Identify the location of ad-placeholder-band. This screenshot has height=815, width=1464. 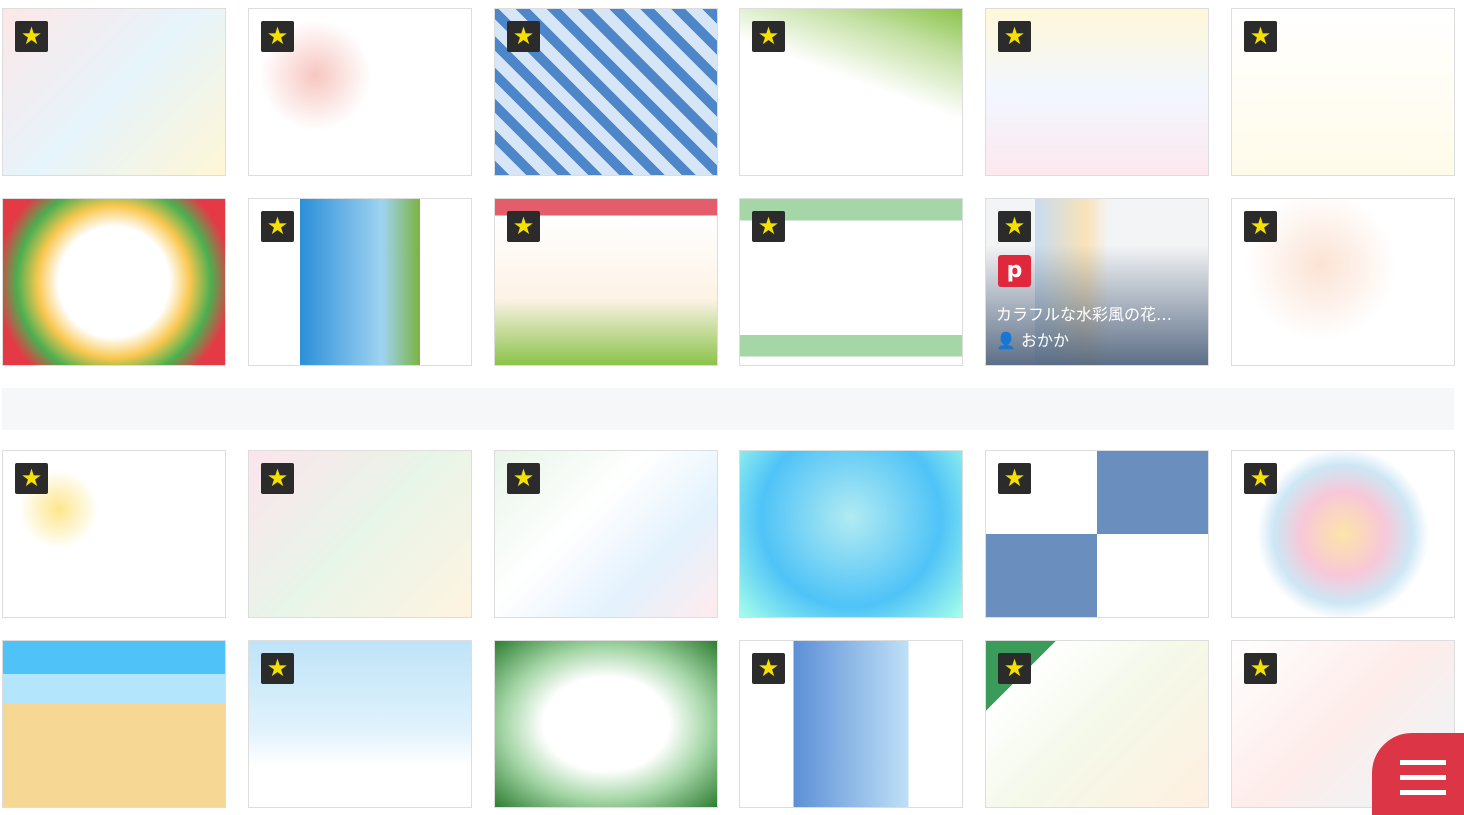
(728, 409).